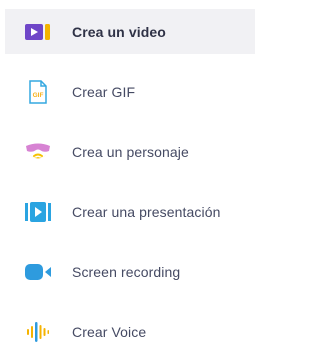 The height and width of the screenshot is (354, 320). I want to click on gif-file-icon: GIF, so click(38, 91).